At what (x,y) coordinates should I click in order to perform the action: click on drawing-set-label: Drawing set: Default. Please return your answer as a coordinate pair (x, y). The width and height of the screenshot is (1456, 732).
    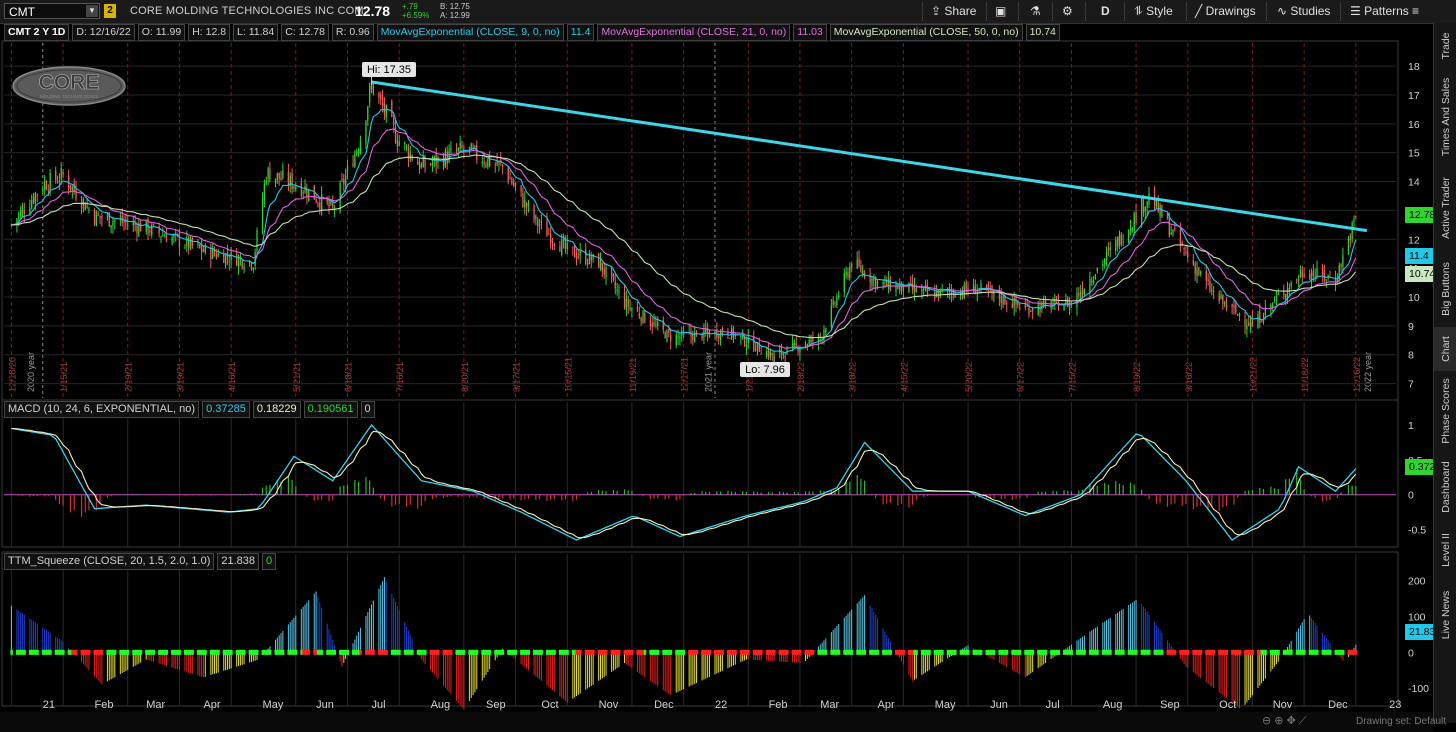
    Looking at the image, I should click on (1401, 721).